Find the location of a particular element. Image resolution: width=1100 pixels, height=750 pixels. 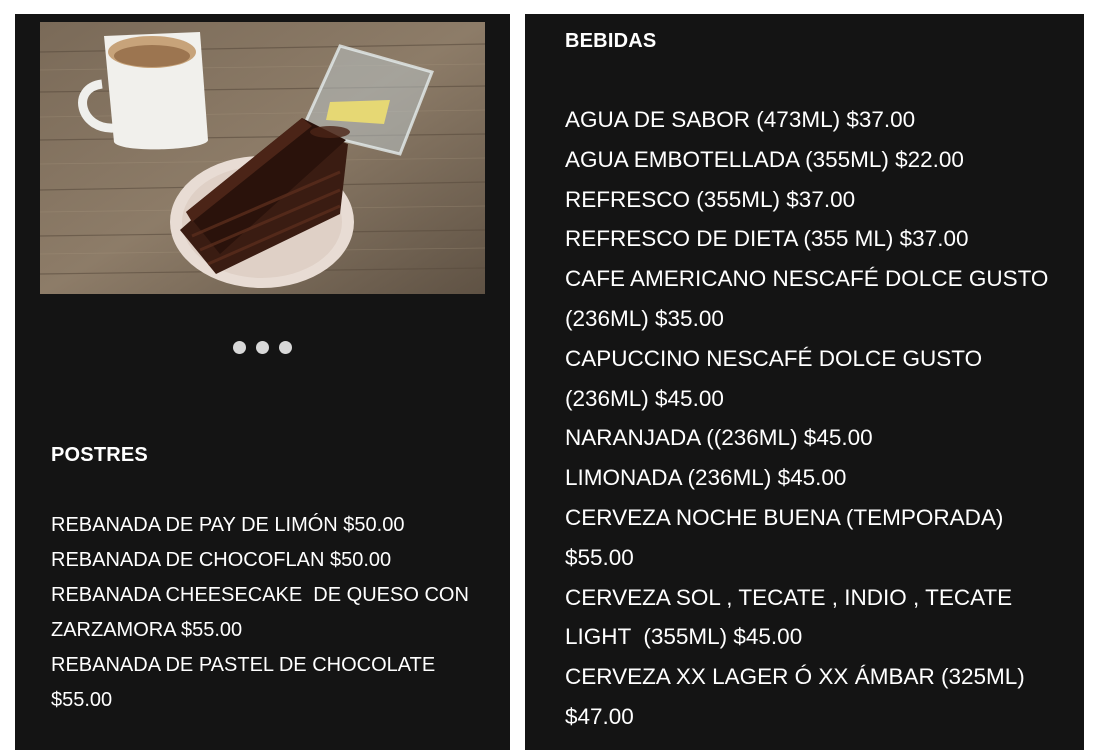

cake-photo-image is located at coordinates (262, 158).